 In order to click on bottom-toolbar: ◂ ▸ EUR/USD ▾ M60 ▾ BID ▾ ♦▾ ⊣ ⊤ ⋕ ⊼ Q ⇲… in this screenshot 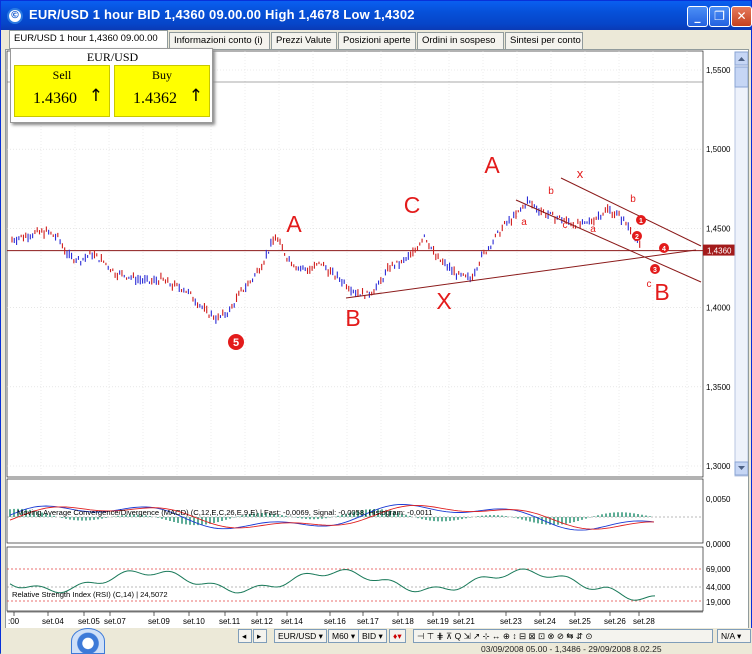, I will do `click(376, 641)`.